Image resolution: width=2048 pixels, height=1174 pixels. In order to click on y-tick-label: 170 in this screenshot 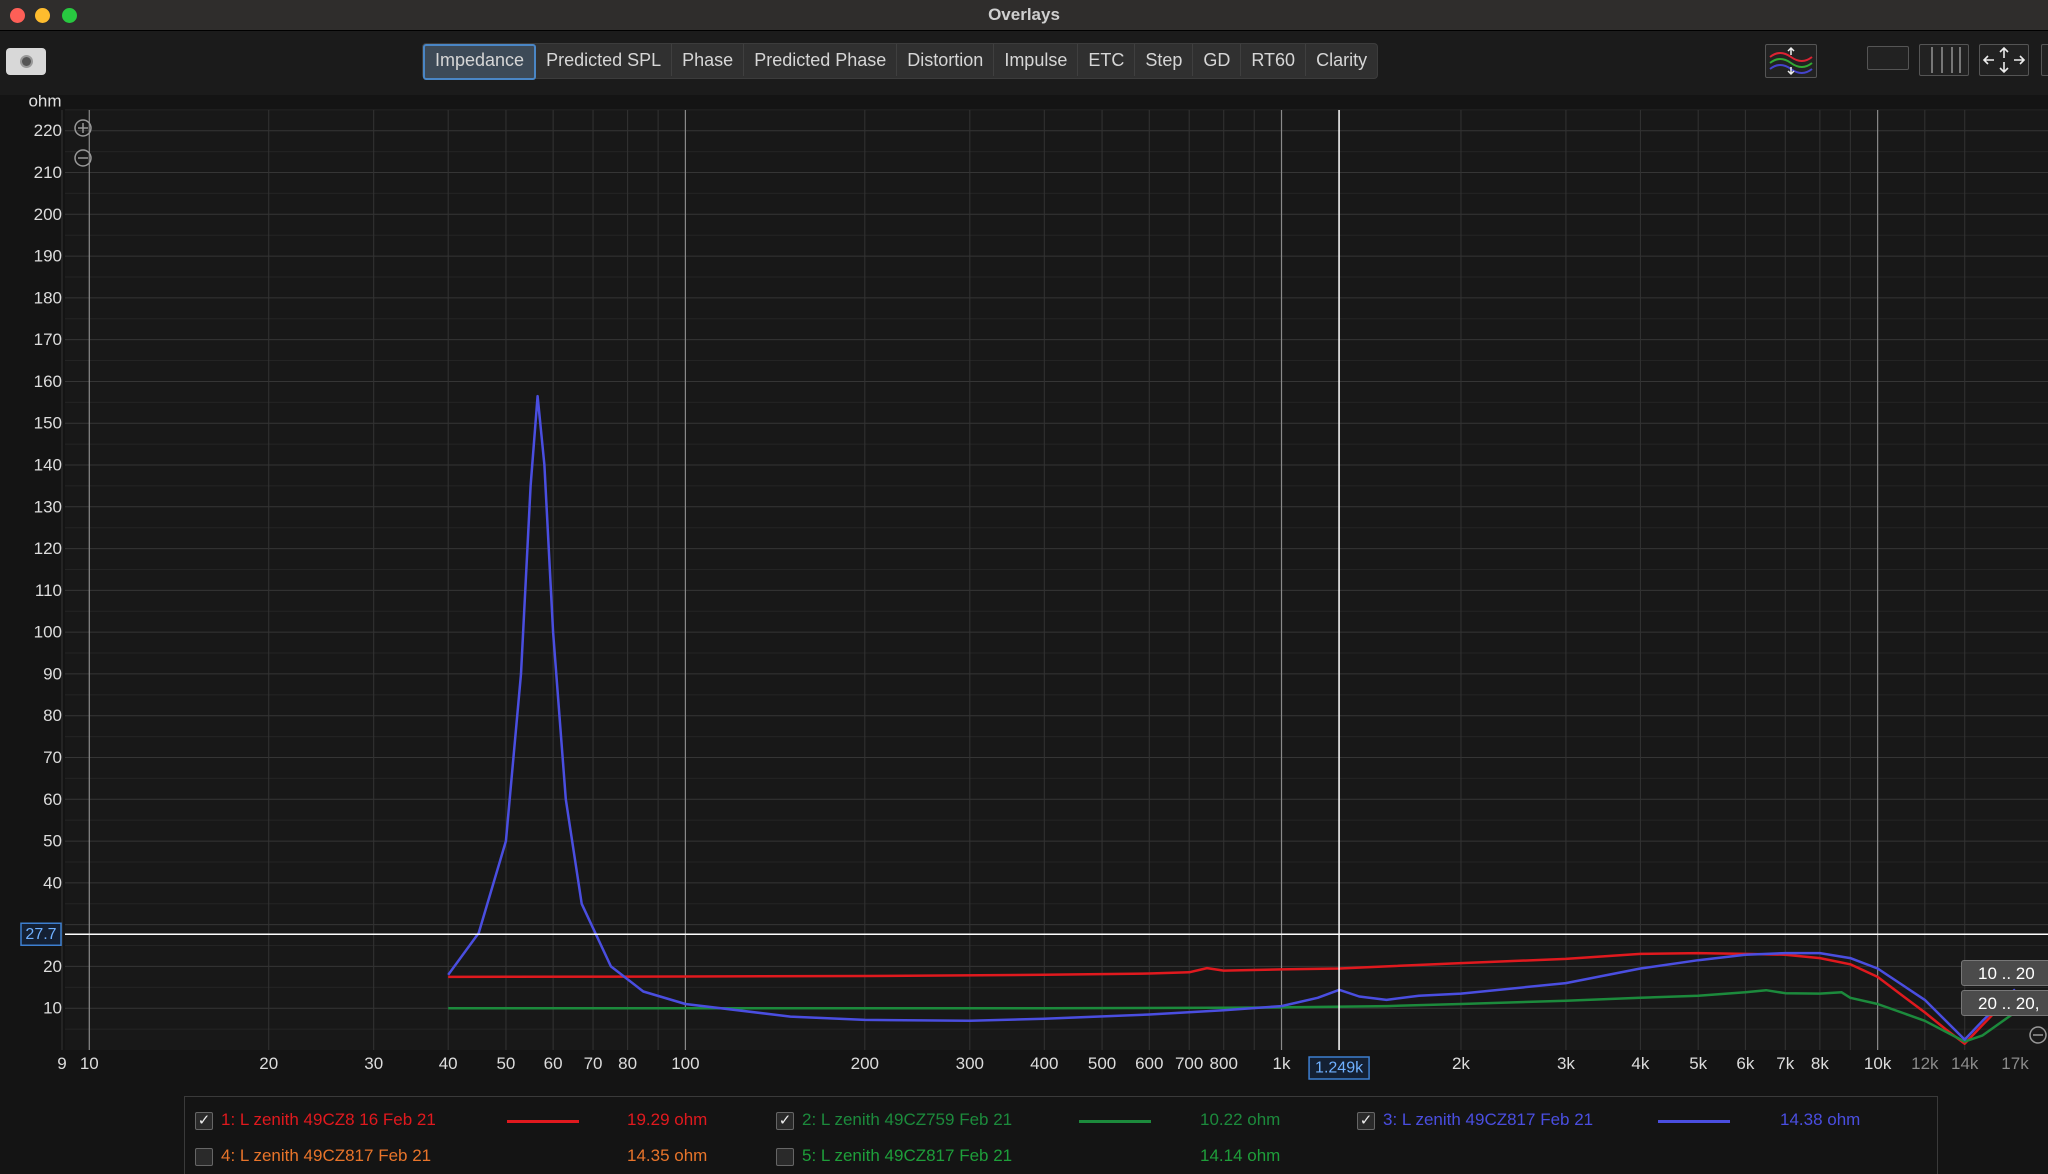, I will do `click(48, 339)`.